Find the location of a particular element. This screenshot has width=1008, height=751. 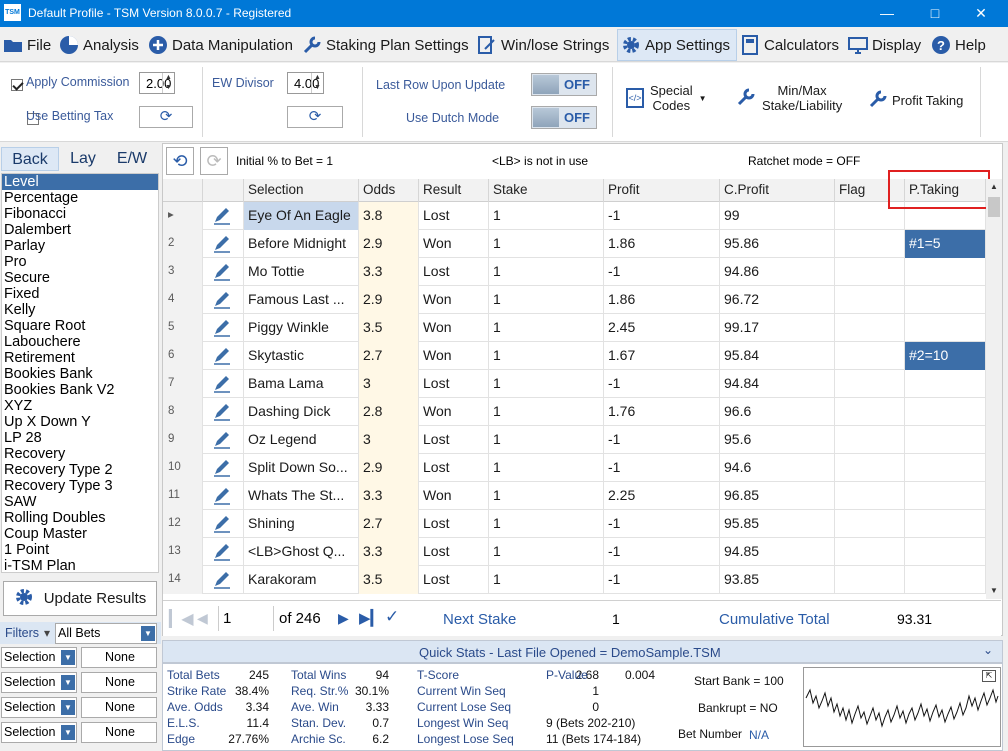

staking-plan-item: Labouchere is located at coordinates (80, 342).